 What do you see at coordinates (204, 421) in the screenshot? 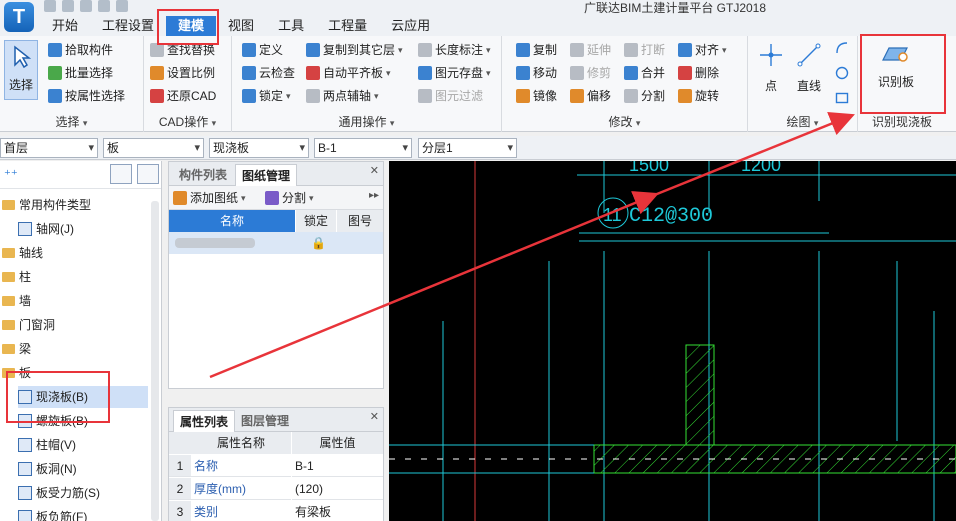
I see `tab-property-list: 属性列表` at bounding box center [204, 421].